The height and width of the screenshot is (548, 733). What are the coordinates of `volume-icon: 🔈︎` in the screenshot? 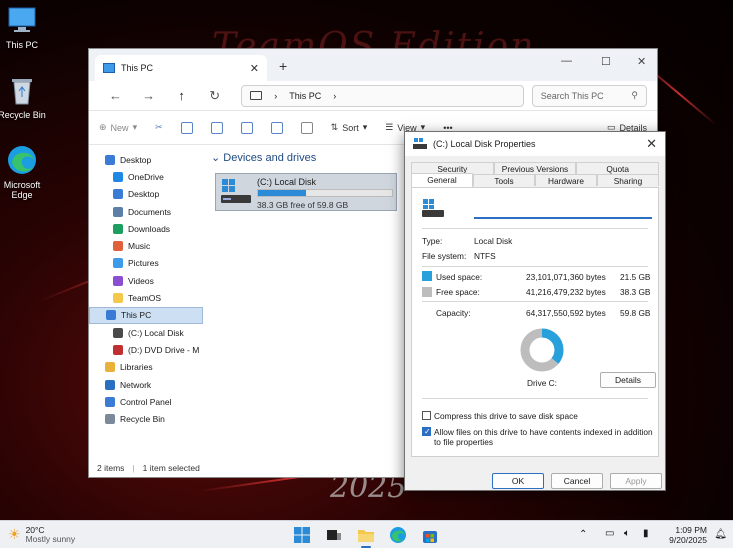 It's located at (627, 533).